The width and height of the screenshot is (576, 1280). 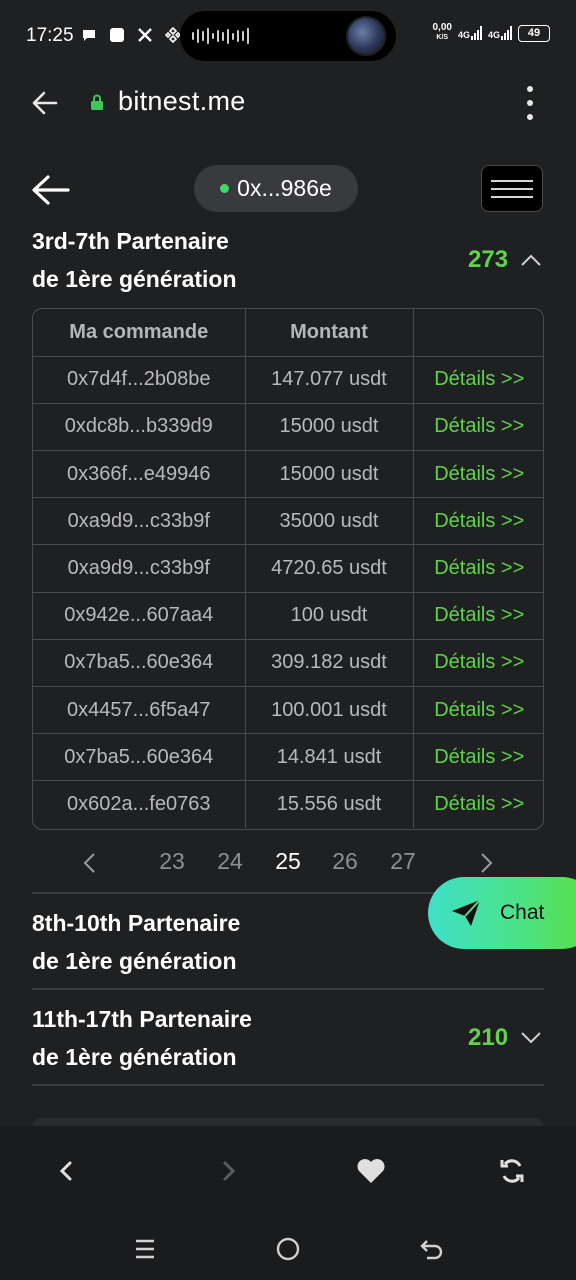 What do you see at coordinates (142, 1038) in the screenshot?
I see `section-3-title: 11th-17th Partenaire de 1ère génération` at bounding box center [142, 1038].